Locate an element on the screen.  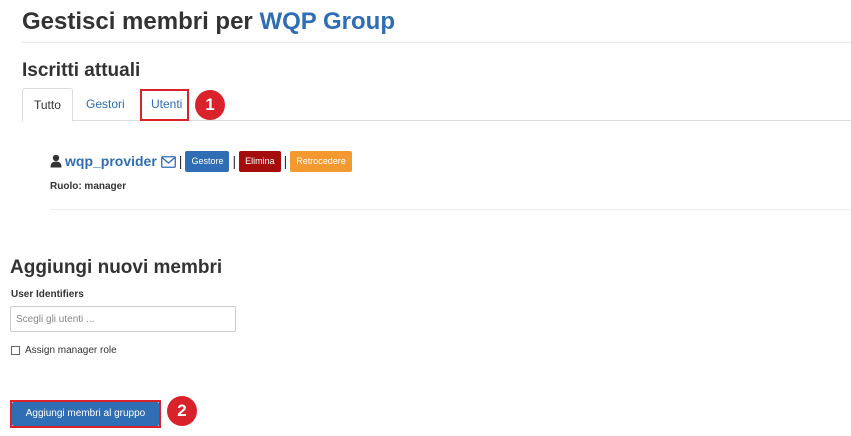
remove-button: Elimina is located at coordinates (260, 161).